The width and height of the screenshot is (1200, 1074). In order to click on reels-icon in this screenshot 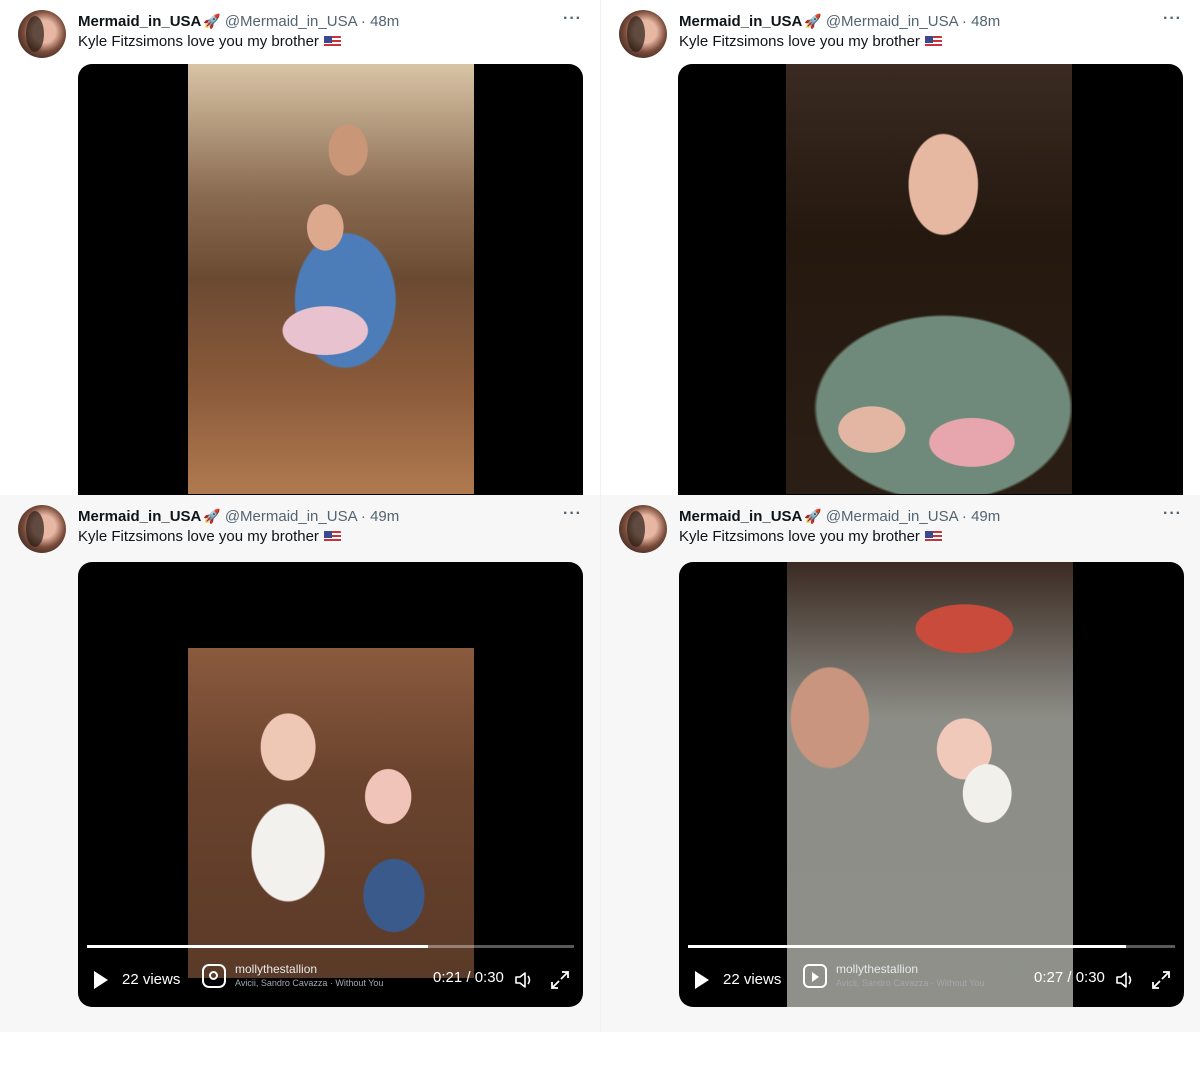, I will do `click(815, 976)`.